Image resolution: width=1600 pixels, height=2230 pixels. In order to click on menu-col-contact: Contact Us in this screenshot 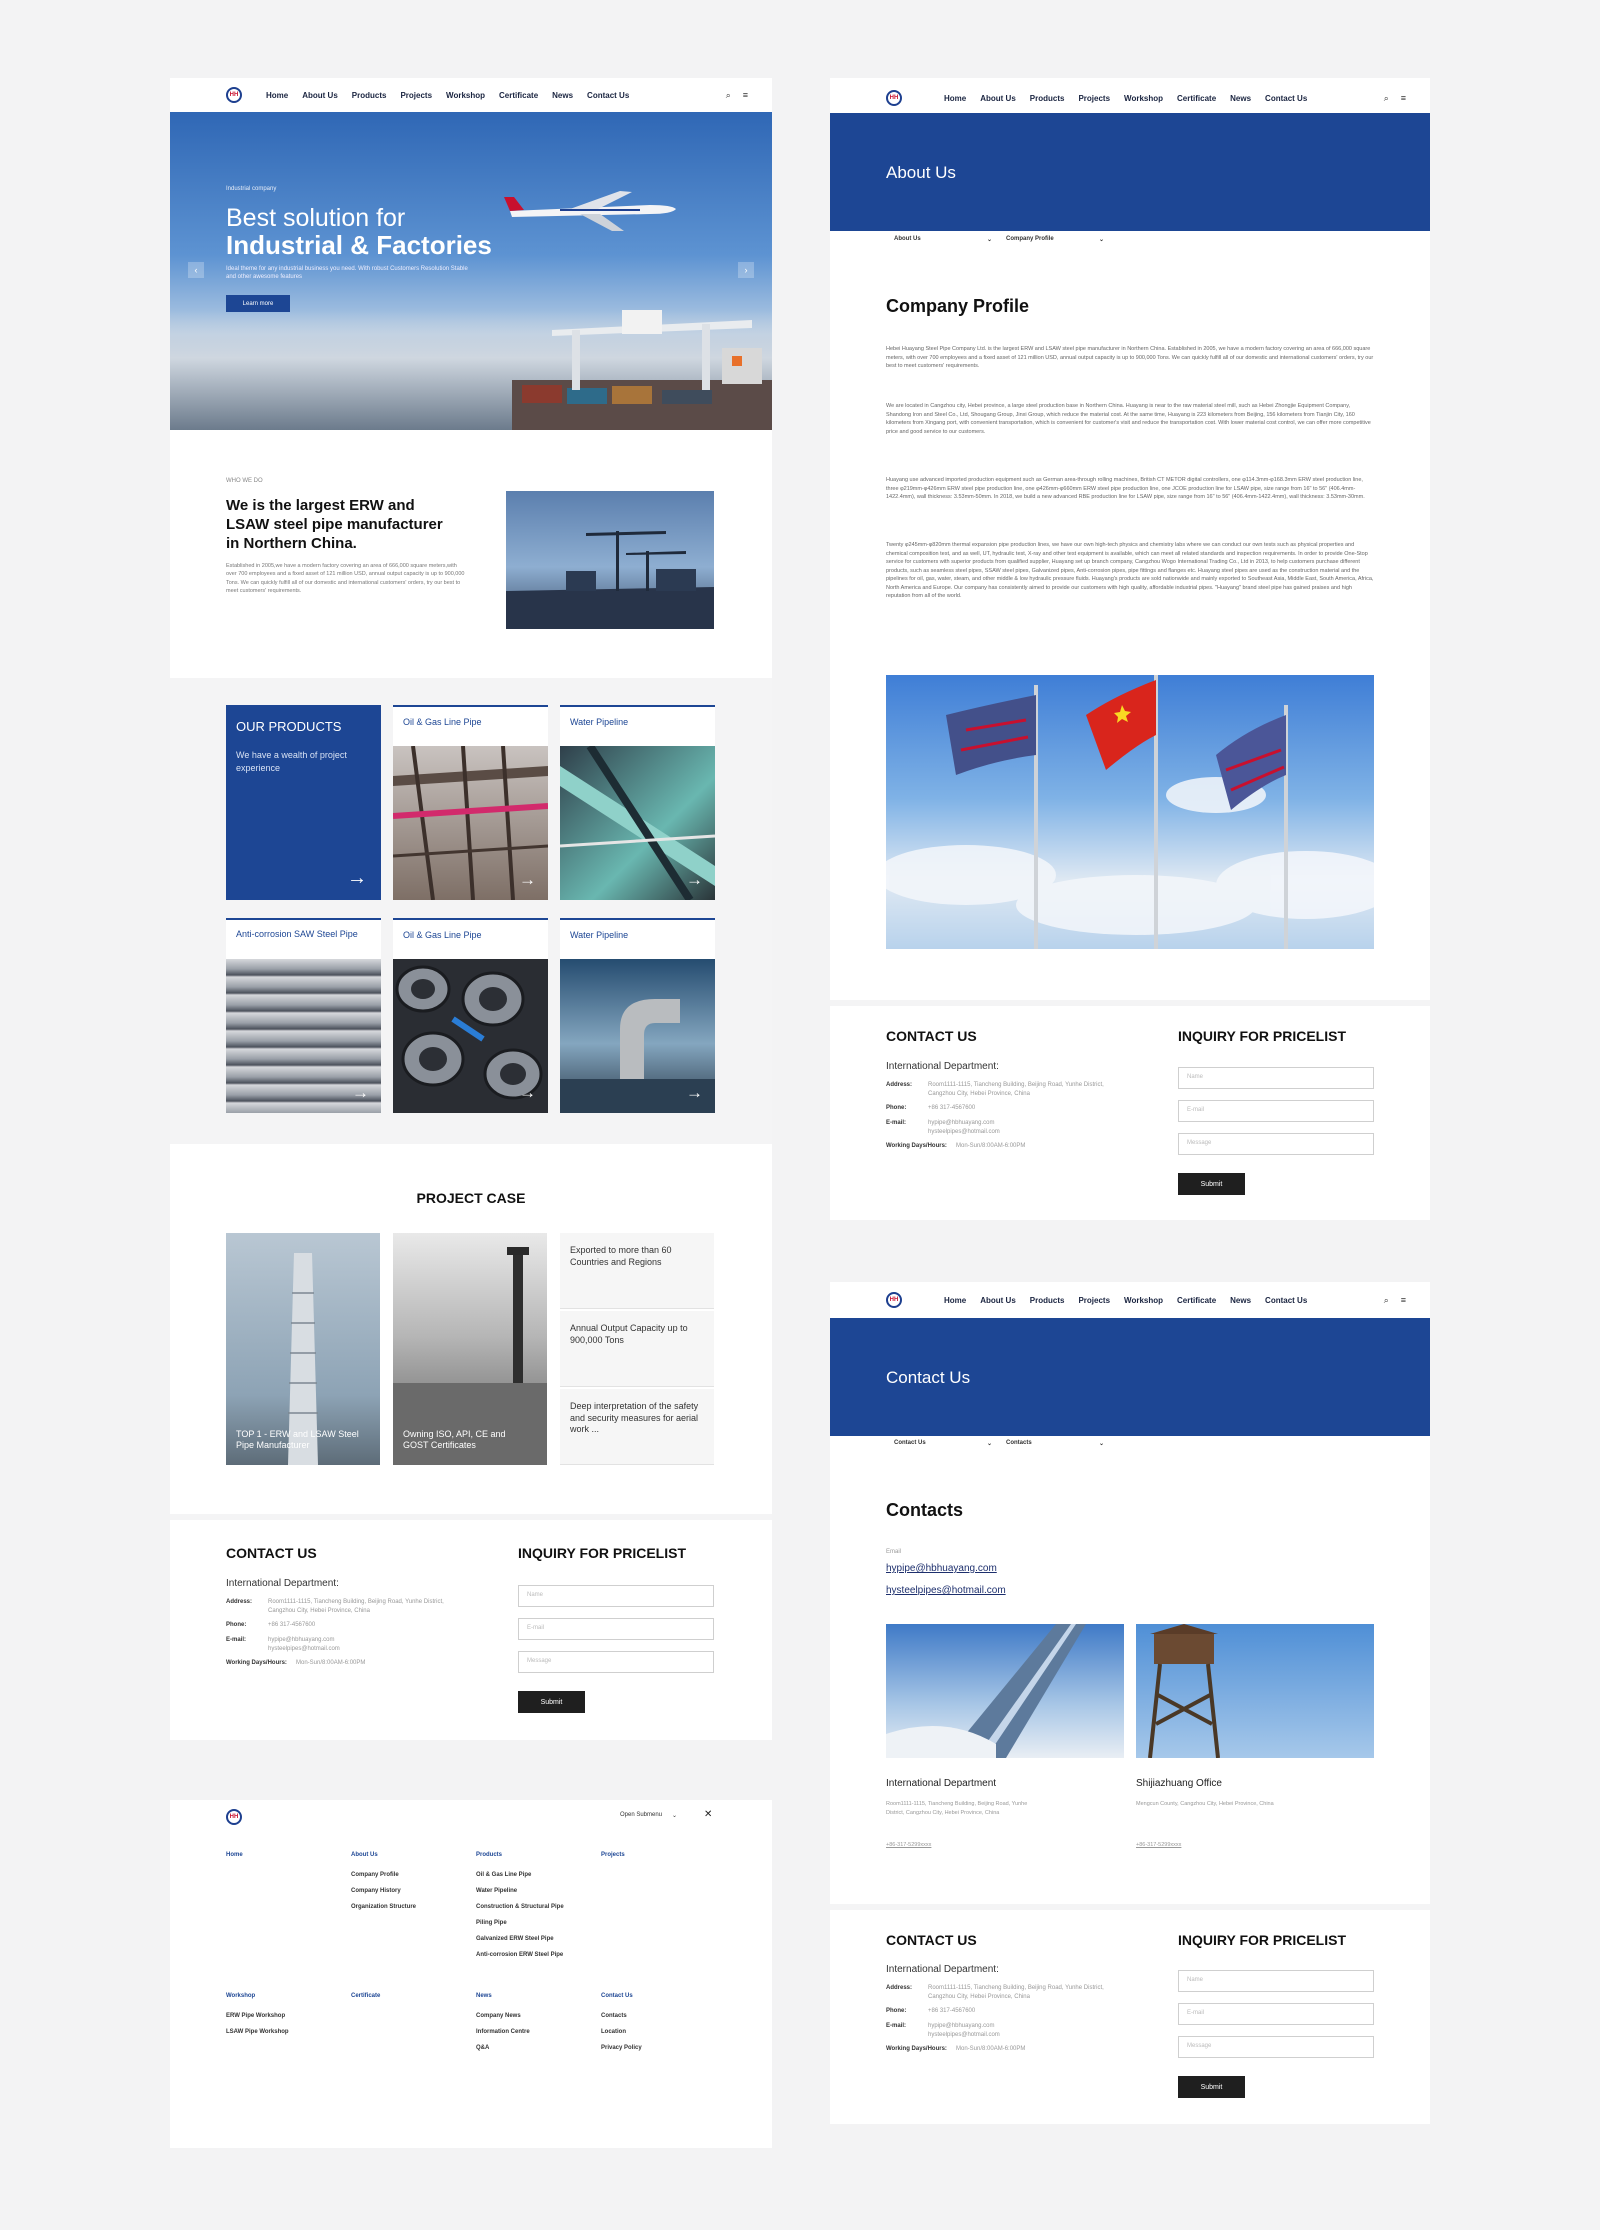, I will do `click(621, 1996)`.